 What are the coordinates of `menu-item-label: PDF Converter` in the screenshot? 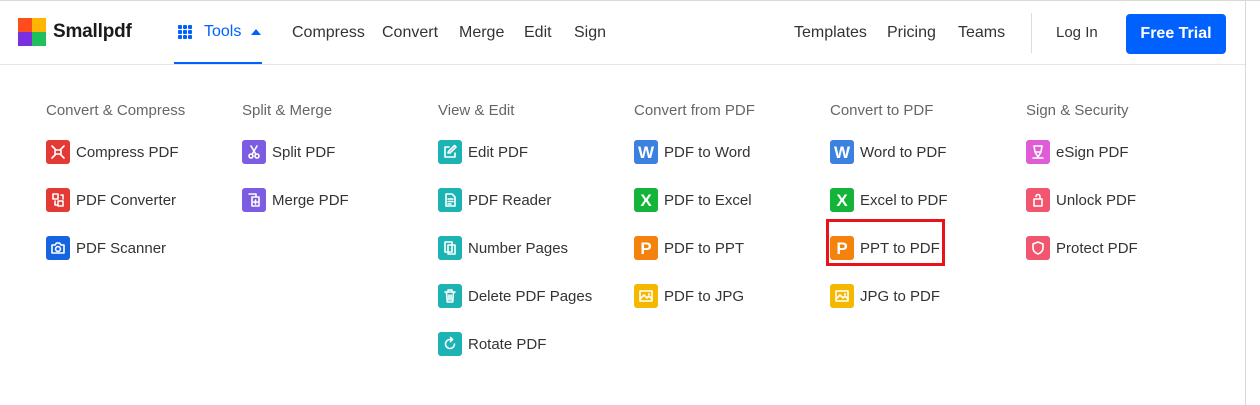 It's located at (126, 200).